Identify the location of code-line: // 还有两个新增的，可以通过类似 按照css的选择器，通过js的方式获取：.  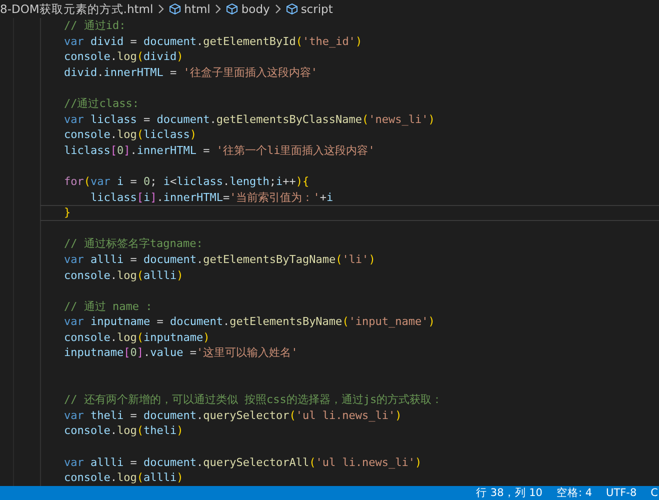
(253, 400).